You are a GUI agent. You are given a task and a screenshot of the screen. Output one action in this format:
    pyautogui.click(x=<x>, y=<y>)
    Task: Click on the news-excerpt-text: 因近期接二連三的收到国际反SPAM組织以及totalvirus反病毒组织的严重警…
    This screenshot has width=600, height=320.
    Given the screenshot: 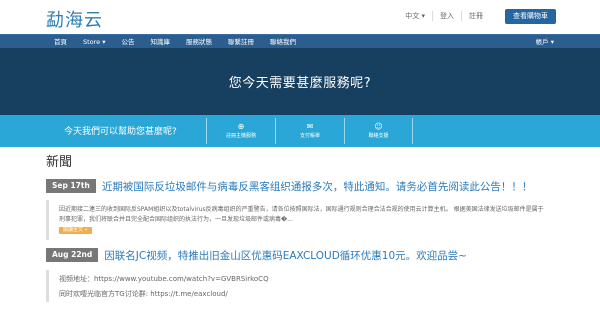 What is the action you would take?
    pyautogui.click(x=301, y=214)
    